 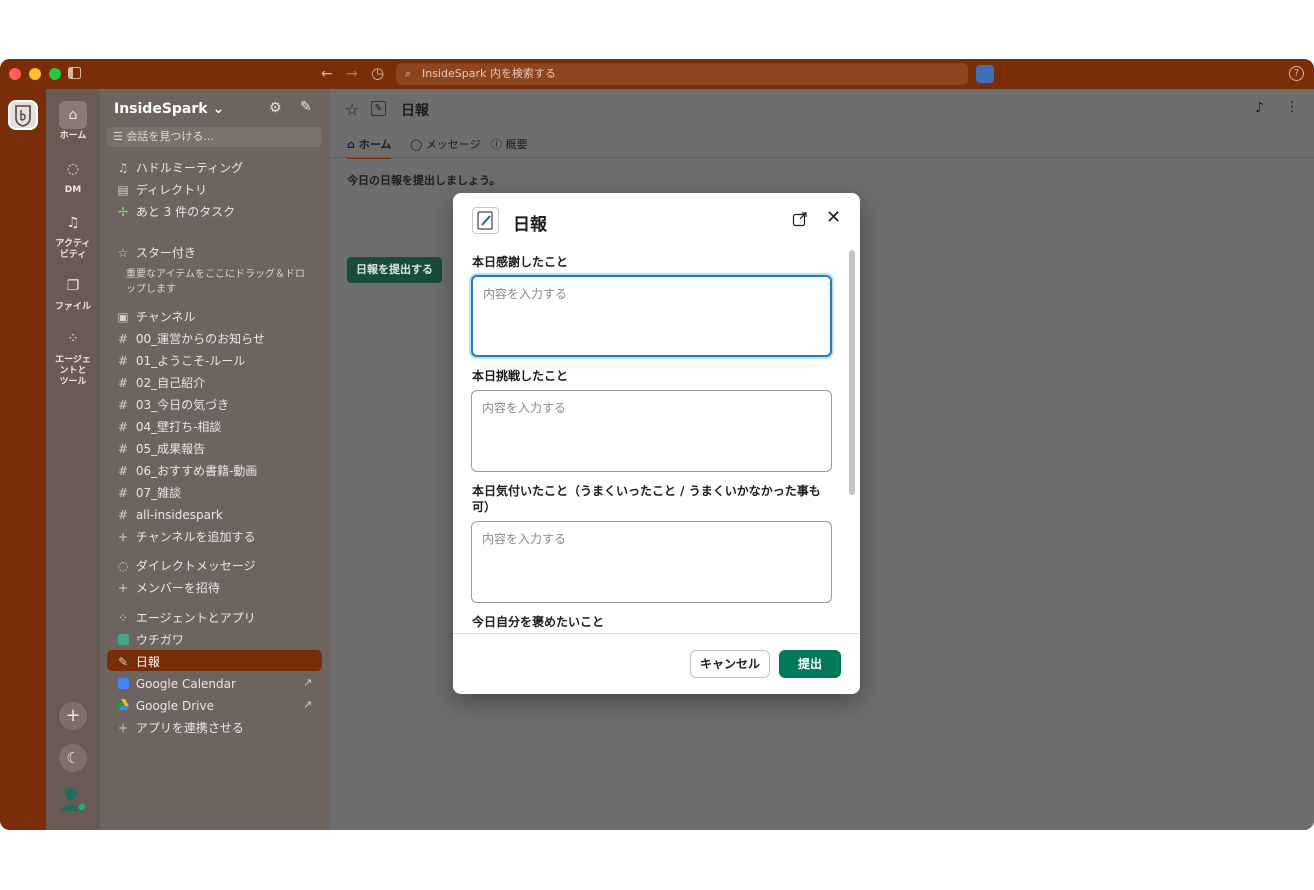 What do you see at coordinates (651, 316) in the screenshot?
I see `gratitude-field` at bounding box center [651, 316].